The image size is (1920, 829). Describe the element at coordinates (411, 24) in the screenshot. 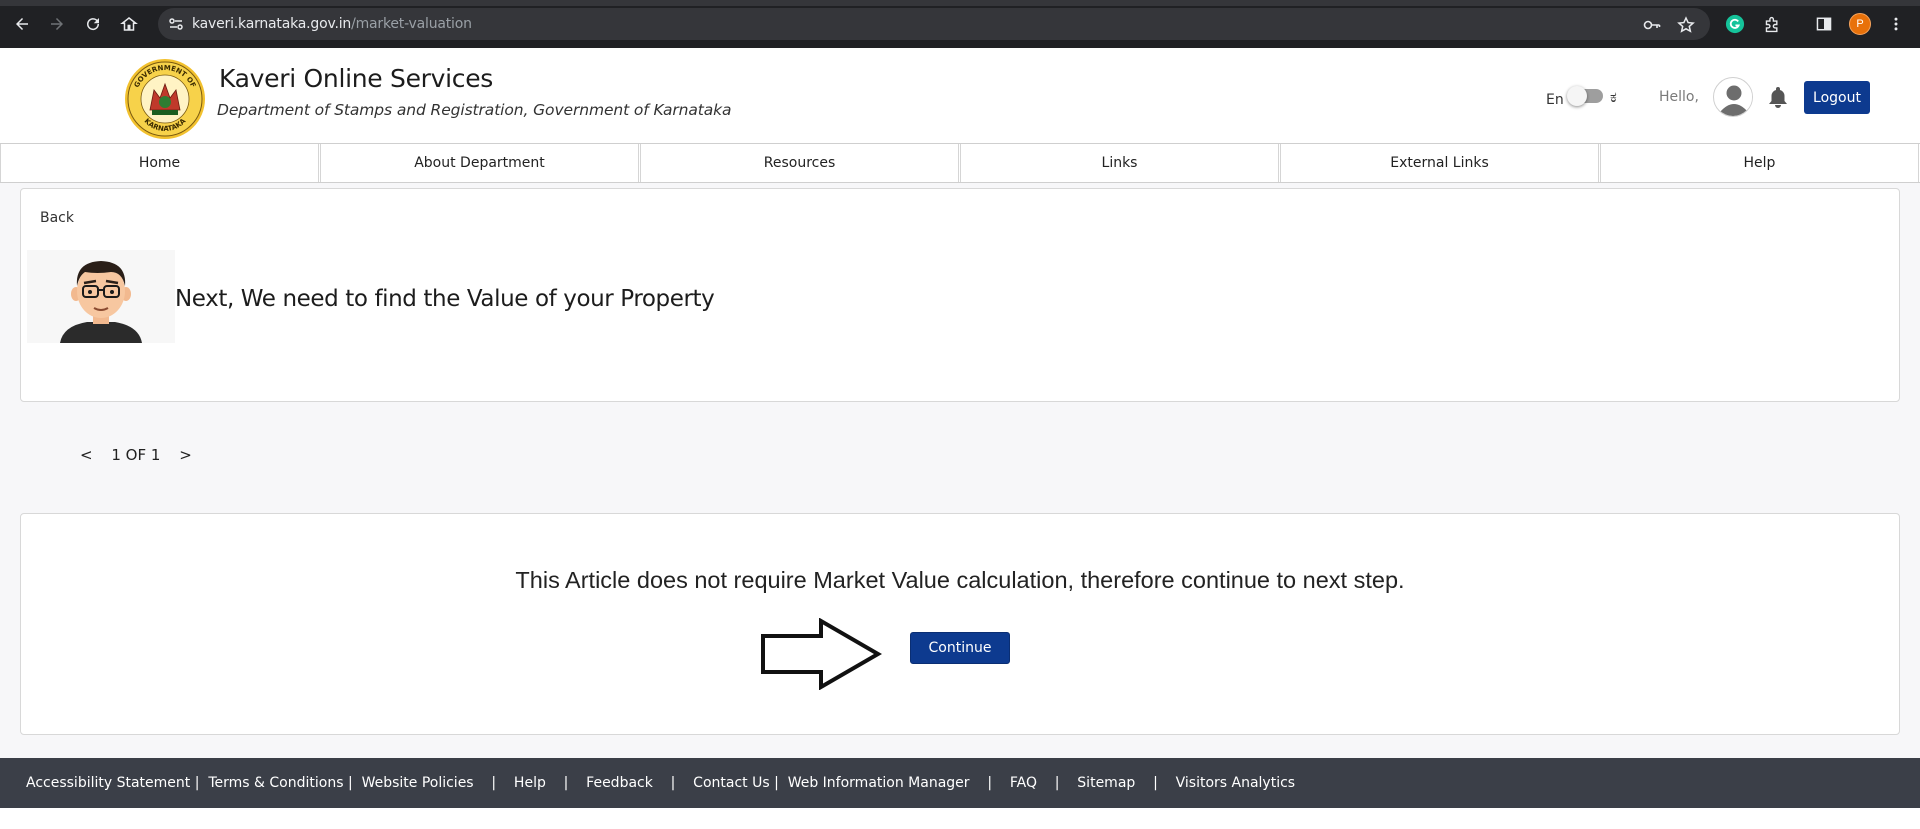

I see `url-path: /market-valuation` at that location.